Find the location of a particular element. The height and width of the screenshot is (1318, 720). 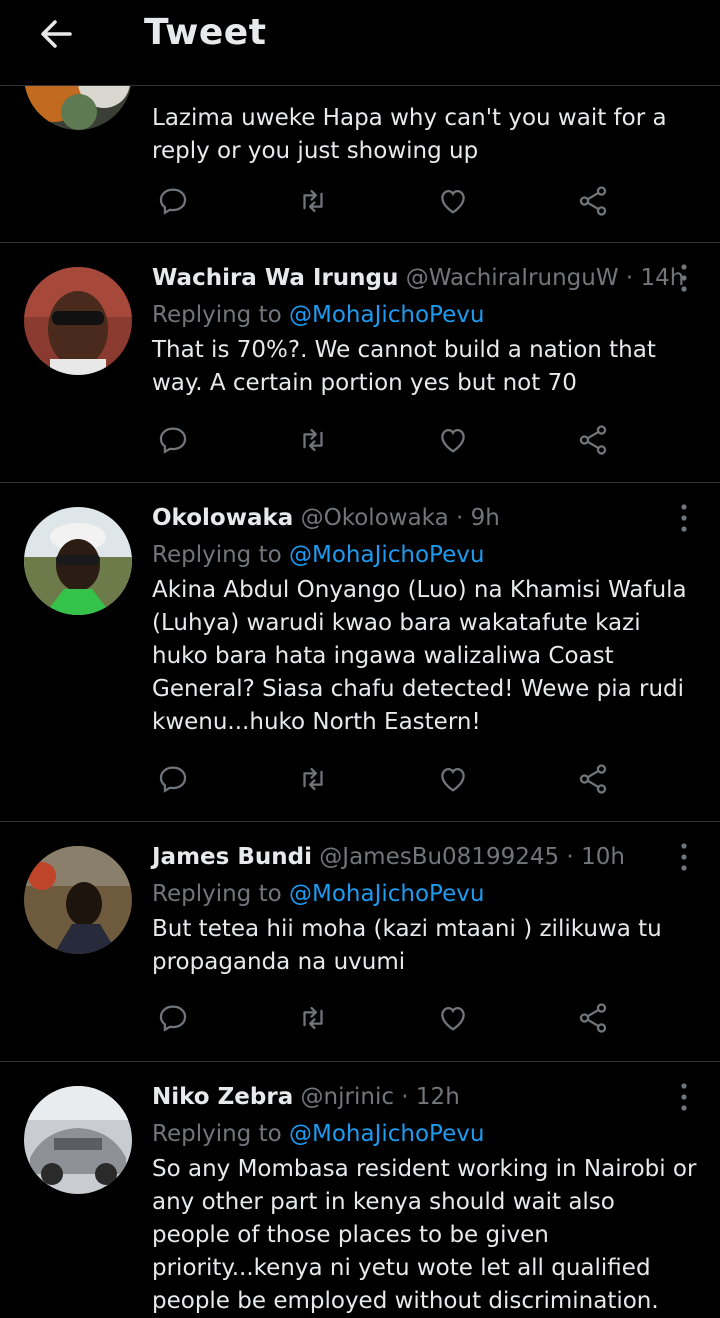

tweet-meta: Niko Zebra @njrinic · 12h is located at coordinates (426, 1097).